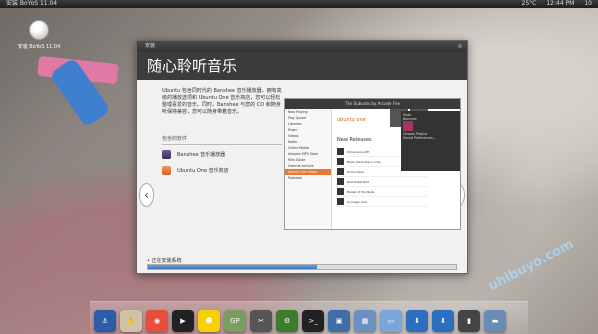  What do you see at coordinates (417, 321) in the screenshot?
I see `download-icon: ⬇` at bounding box center [417, 321].